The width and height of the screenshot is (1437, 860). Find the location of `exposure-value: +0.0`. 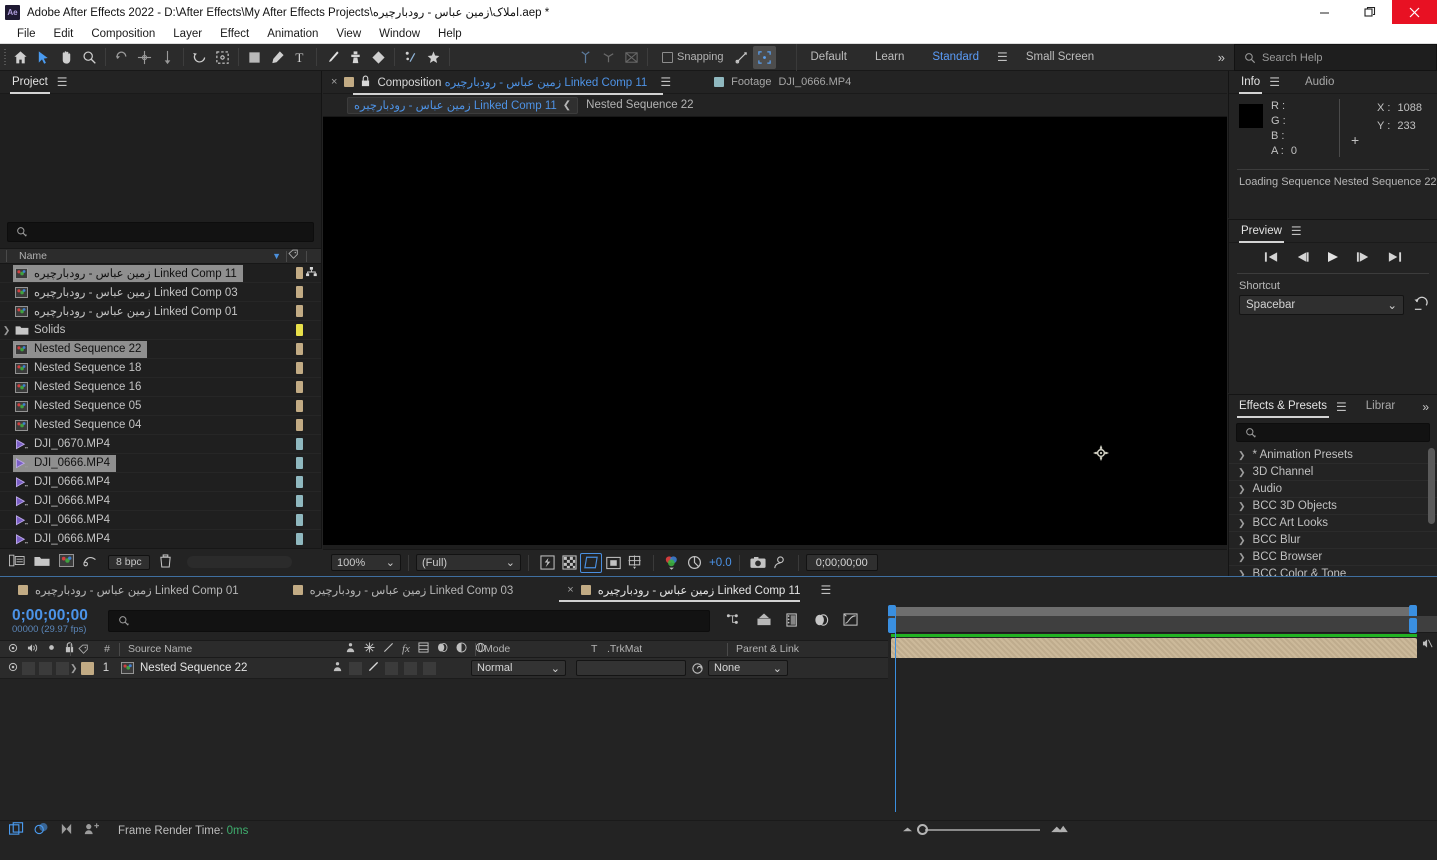

exposure-value: +0.0 is located at coordinates (720, 563).